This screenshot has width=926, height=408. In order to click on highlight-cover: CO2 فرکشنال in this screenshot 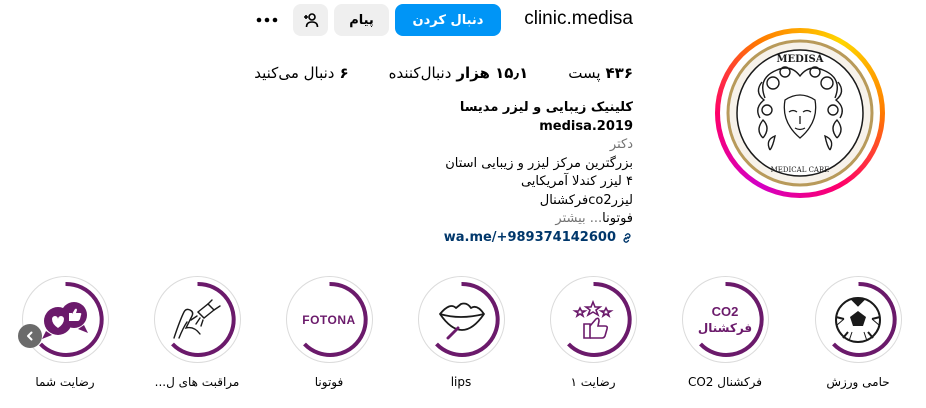, I will do `click(725, 319)`.